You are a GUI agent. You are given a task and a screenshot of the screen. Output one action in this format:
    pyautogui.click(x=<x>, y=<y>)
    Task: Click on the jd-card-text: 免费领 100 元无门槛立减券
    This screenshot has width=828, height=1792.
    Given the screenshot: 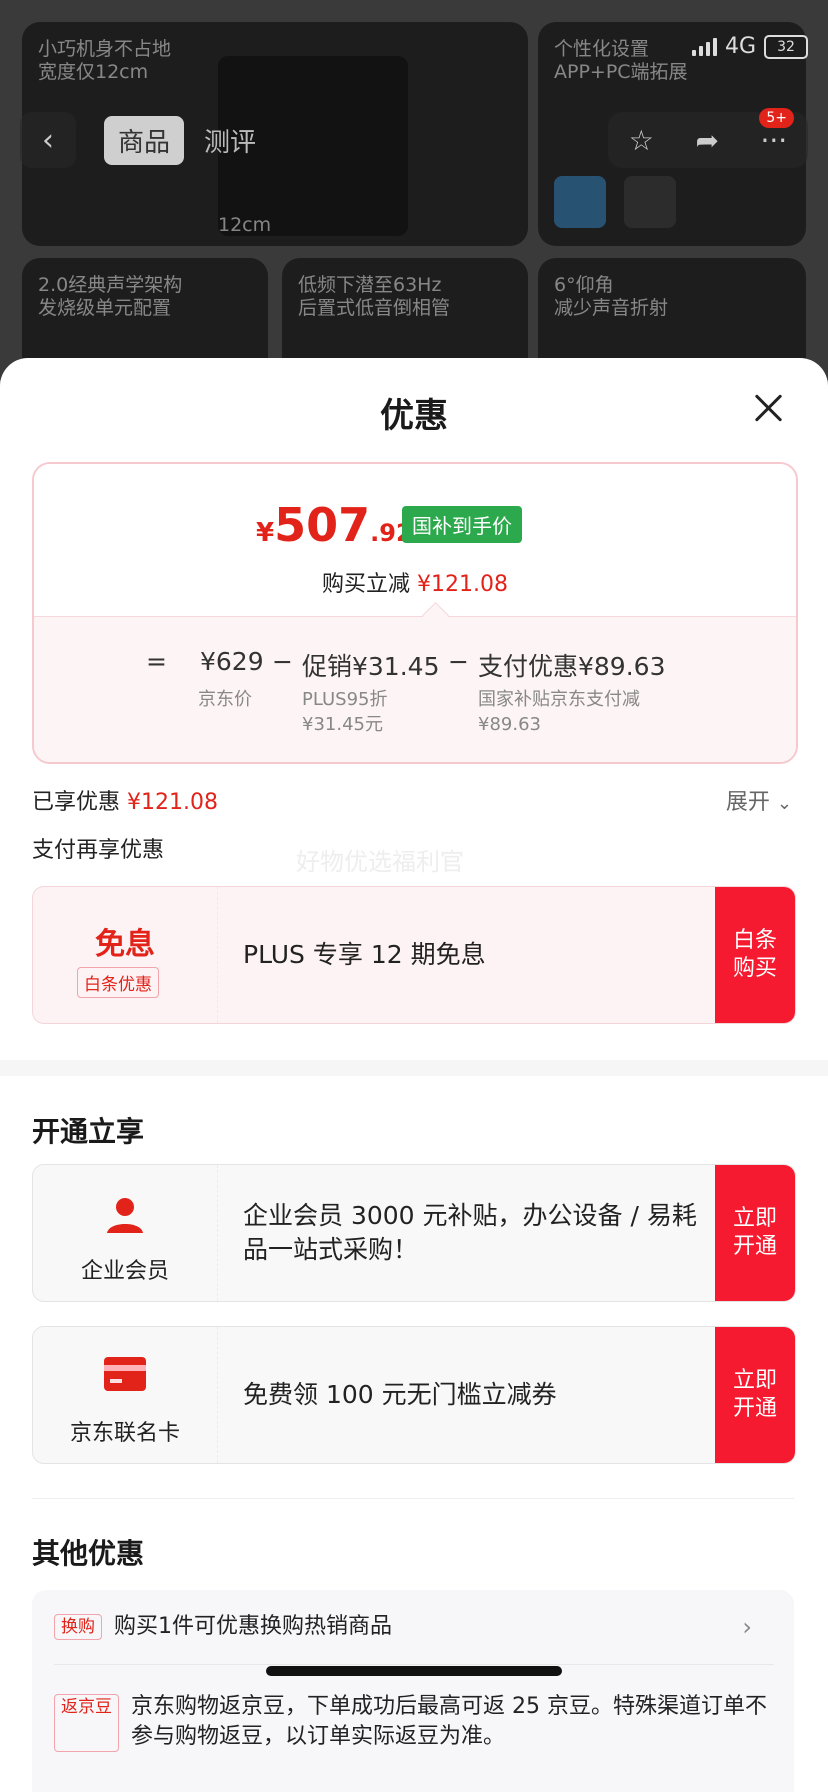 What is the action you would take?
    pyautogui.click(x=400, y=1394)
    